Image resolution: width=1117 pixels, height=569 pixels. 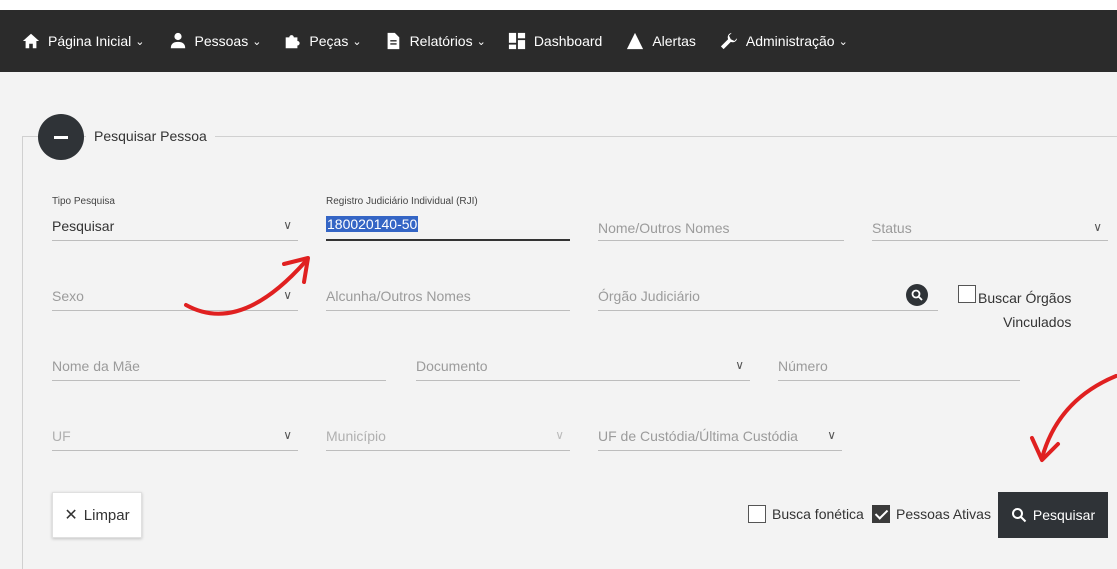 I want to click on uf-custodia-placeholder: UF de Custódia/Última Custódia, so click(x=698, y=436).